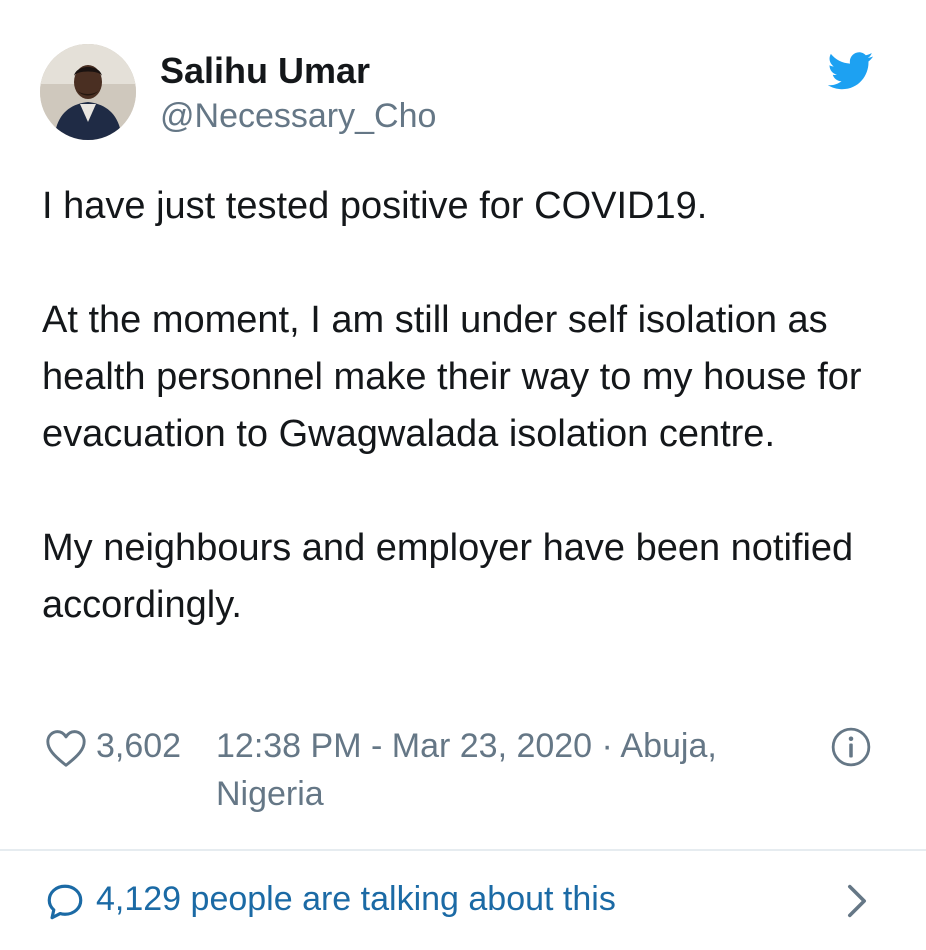 This screenshot has width=926, height=950. Describe the element at coordinates (851, 71) in the screenshot. I see `twitter-bird-icon` at that location.